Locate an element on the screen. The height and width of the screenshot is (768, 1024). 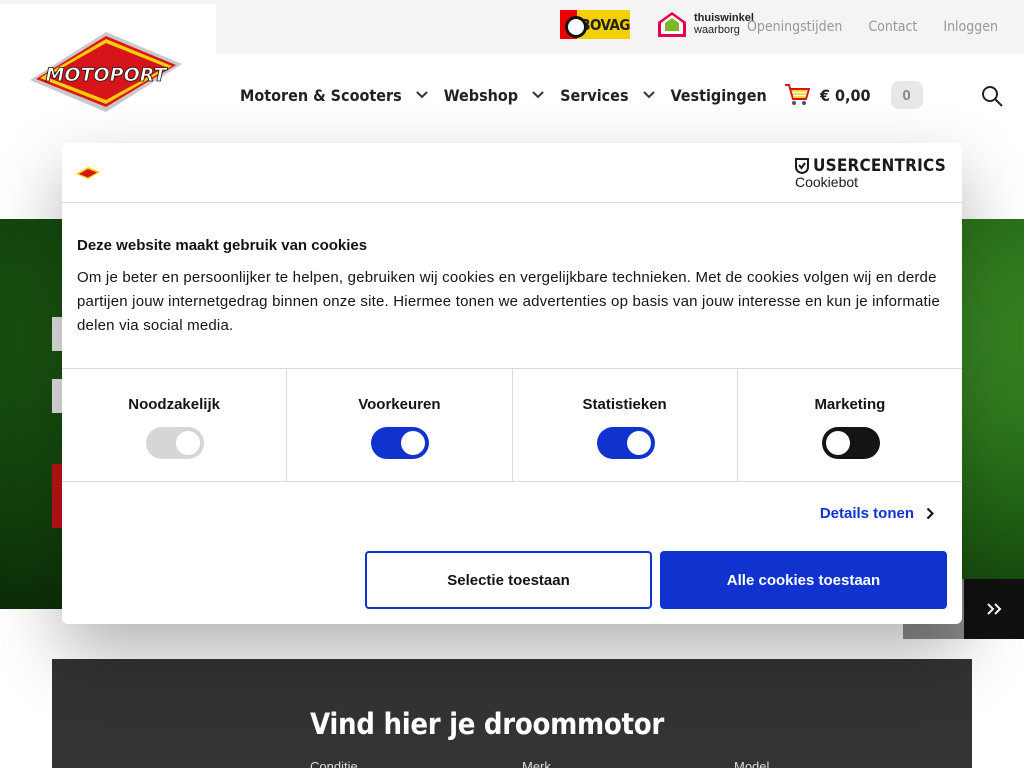
nav-label: Webshop is located at coordinates (481, 95).